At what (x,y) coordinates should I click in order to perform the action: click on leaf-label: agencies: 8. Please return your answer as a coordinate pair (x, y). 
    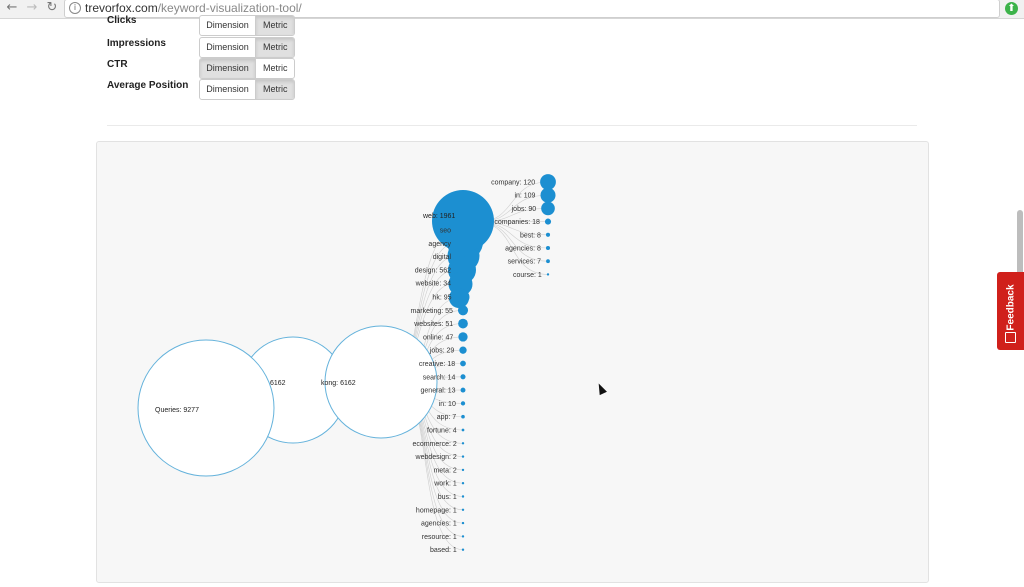
    Looking at the image, I should click on (523, 249).